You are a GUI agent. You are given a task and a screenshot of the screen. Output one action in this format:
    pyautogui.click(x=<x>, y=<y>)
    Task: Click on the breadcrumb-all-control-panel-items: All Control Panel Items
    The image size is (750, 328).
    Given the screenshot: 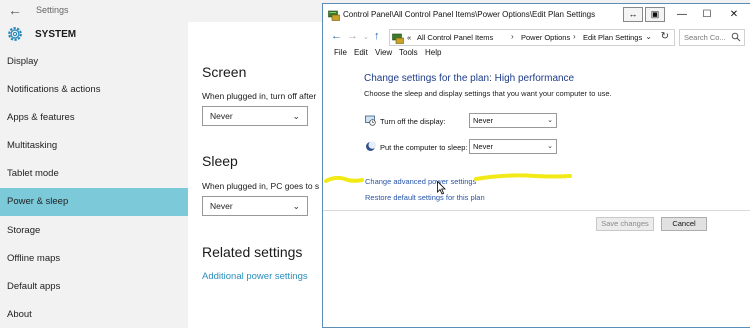 What is the action you would take?
    pyautogui.click(x=455, y=37)
    